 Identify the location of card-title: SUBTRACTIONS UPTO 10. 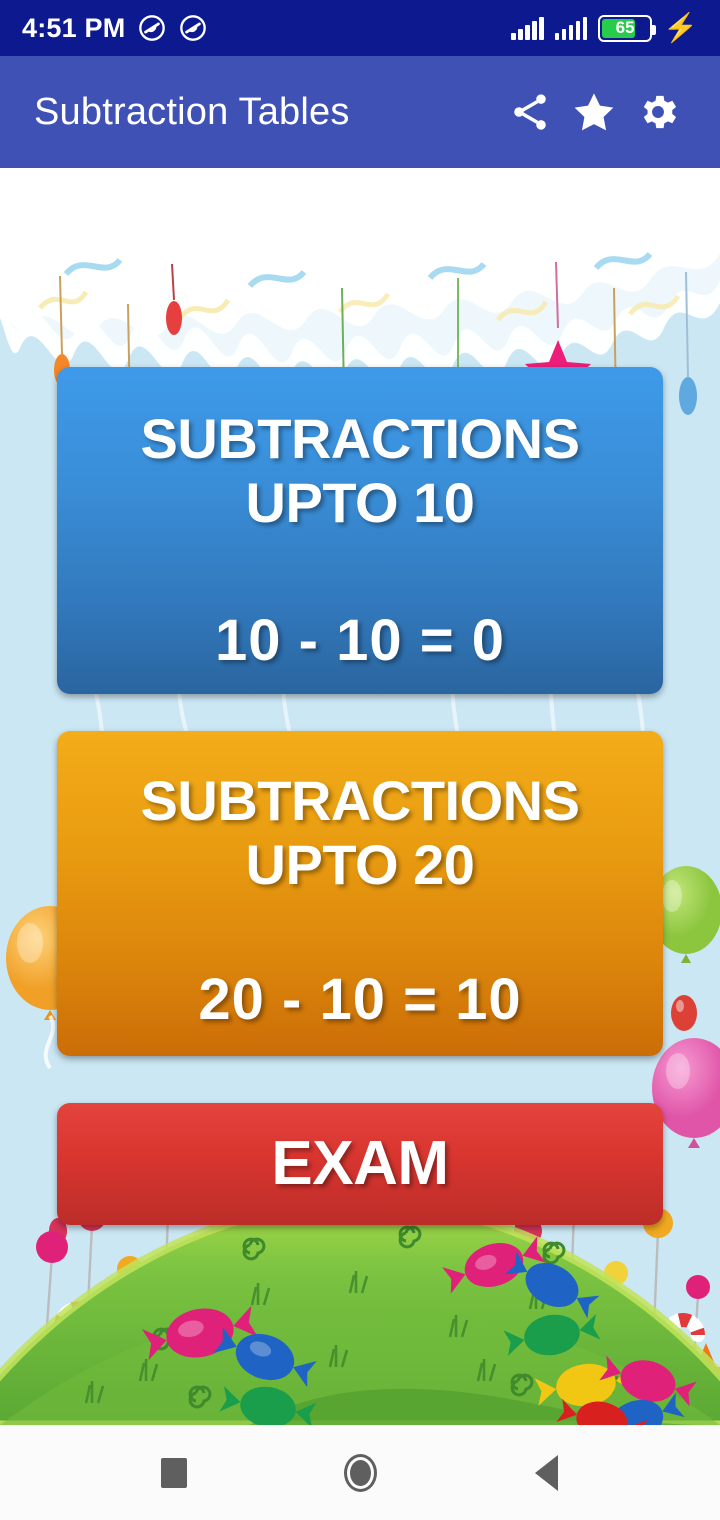
(360, 451).